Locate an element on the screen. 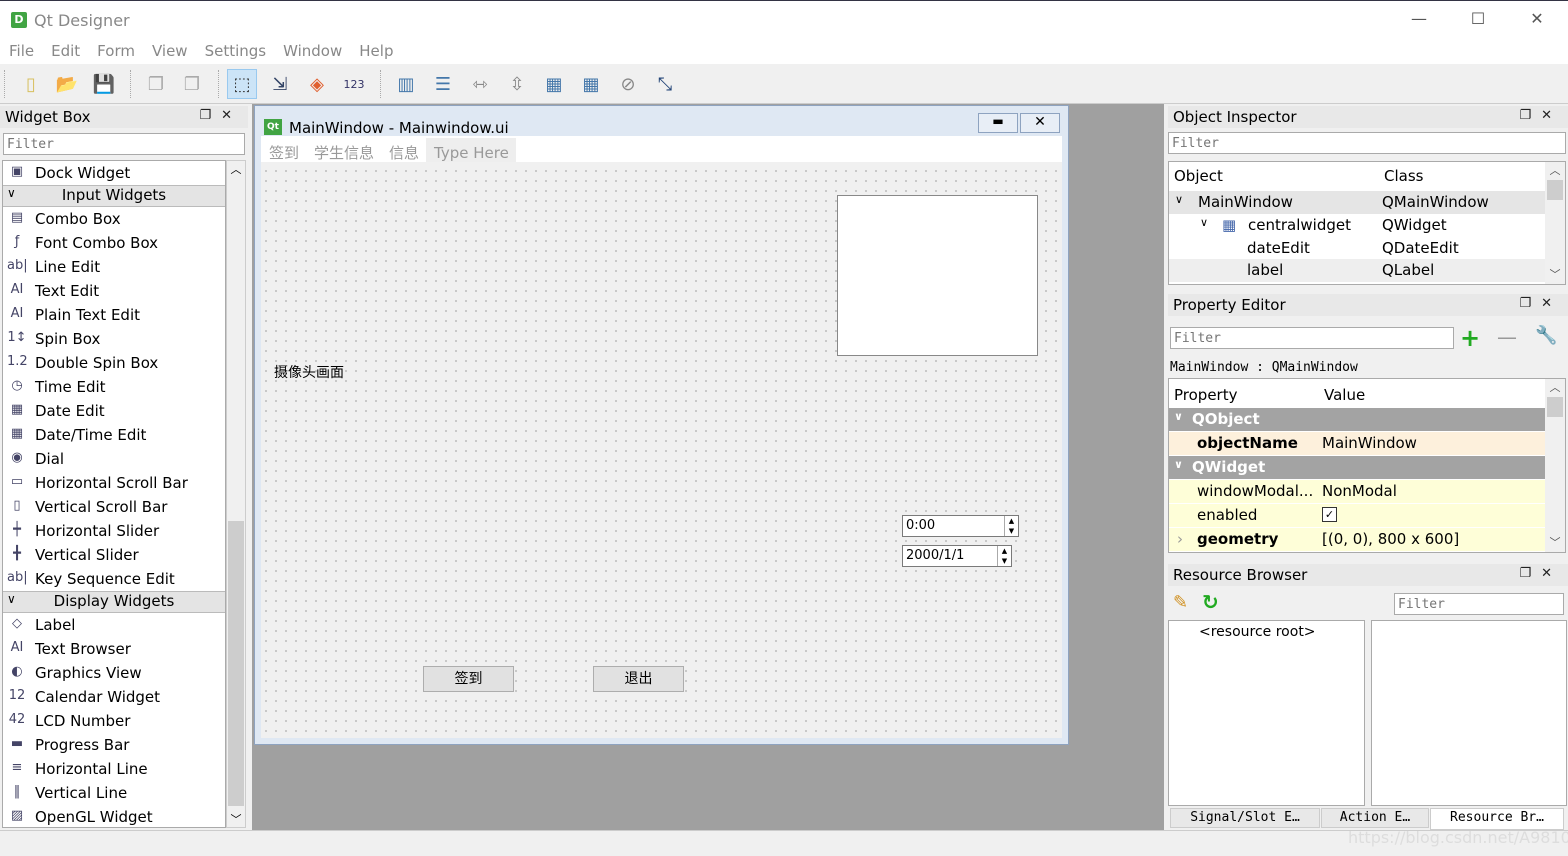  remove-property-icon: — is located at coordinates (1507, 337).